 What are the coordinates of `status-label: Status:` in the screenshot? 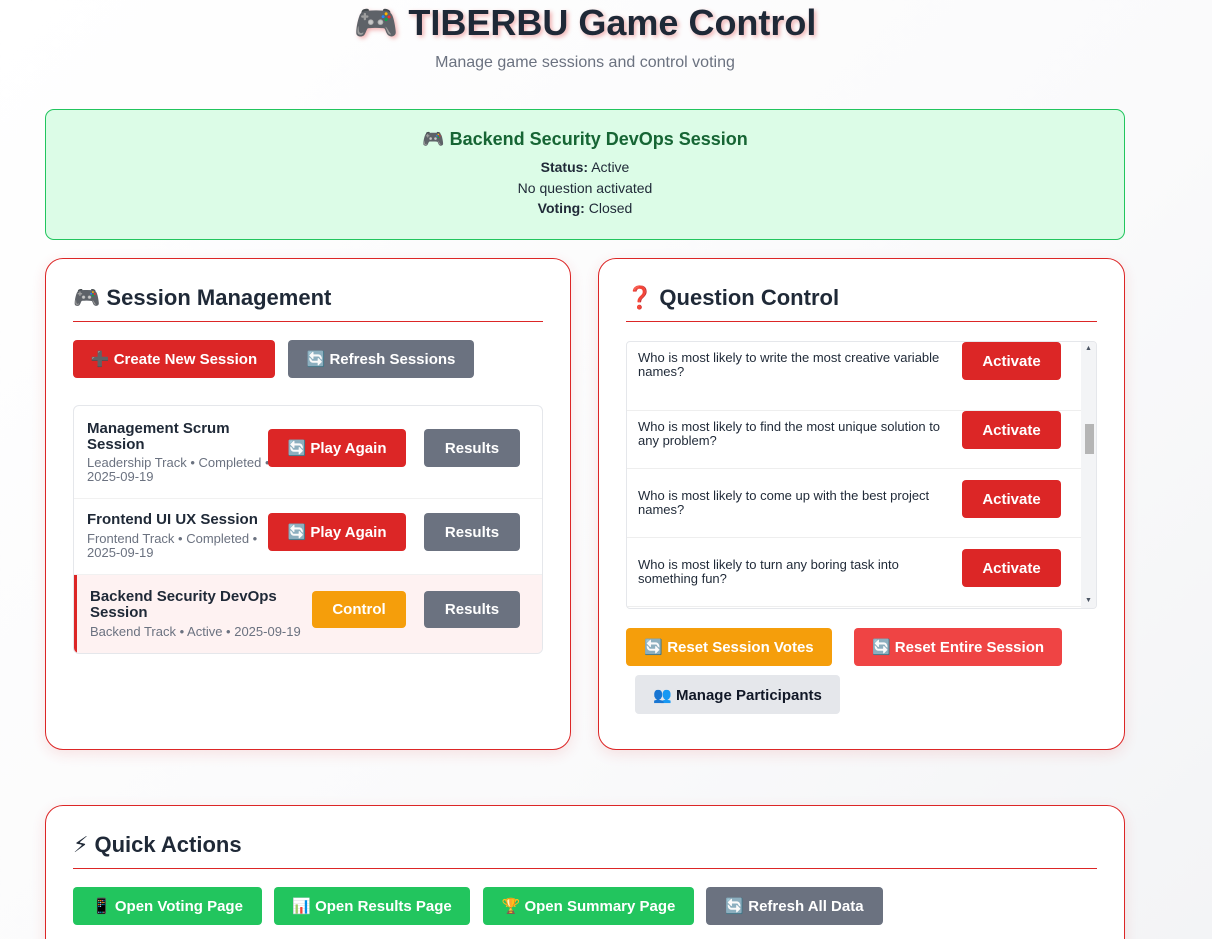 It's located at (564, 167).